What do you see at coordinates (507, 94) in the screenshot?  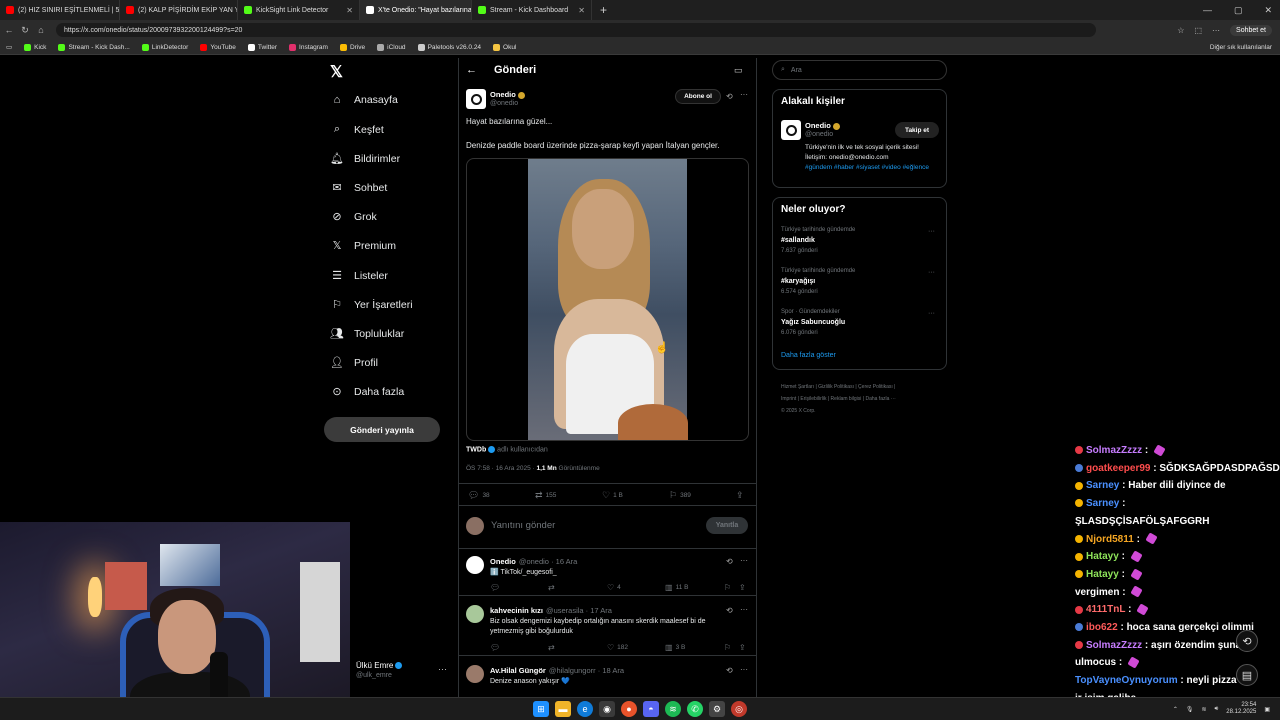 I see `post-author-name: Onedio` at bounding box center [507, 94].